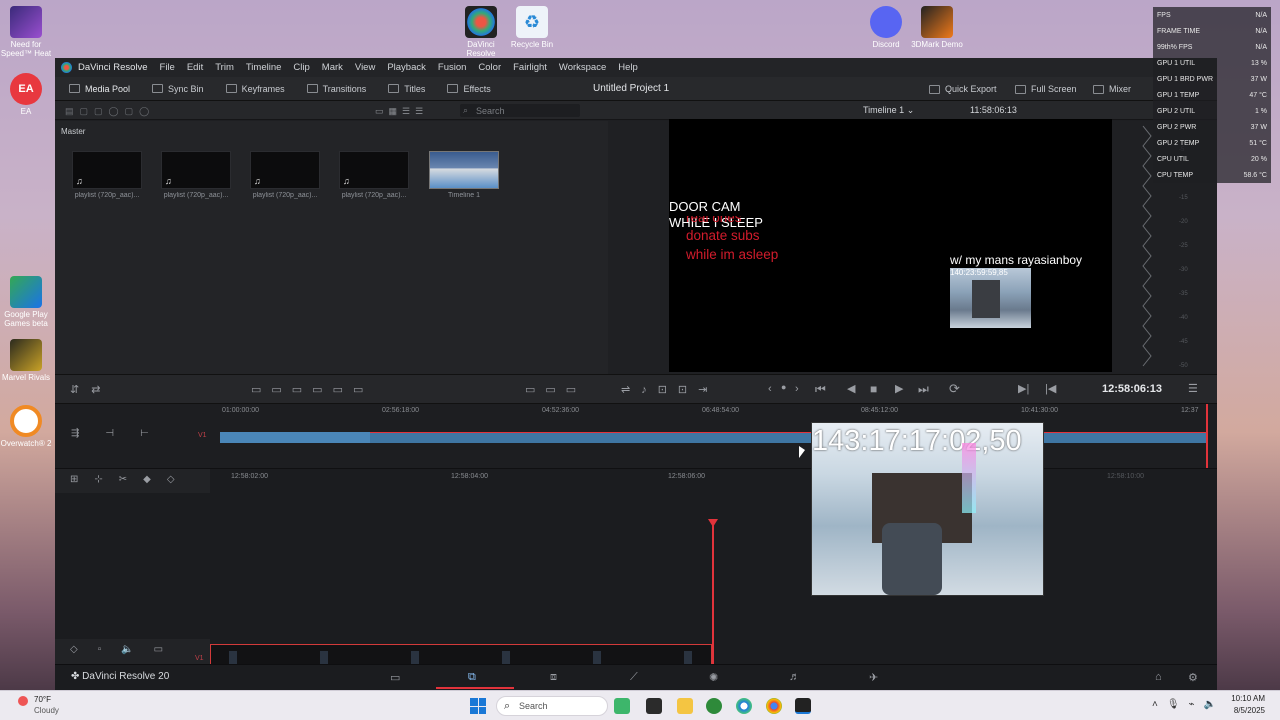  I want to click on menu-fusion: Fusion, so click(452, 67).